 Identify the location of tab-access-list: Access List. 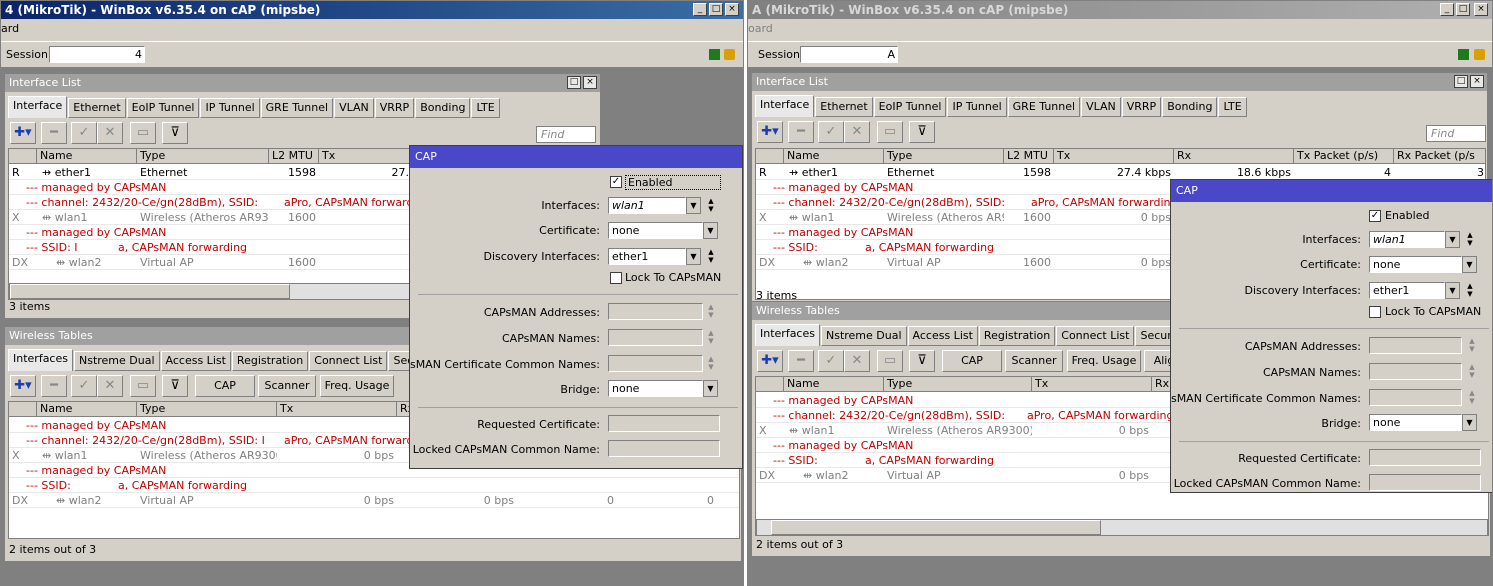
(195, 361).